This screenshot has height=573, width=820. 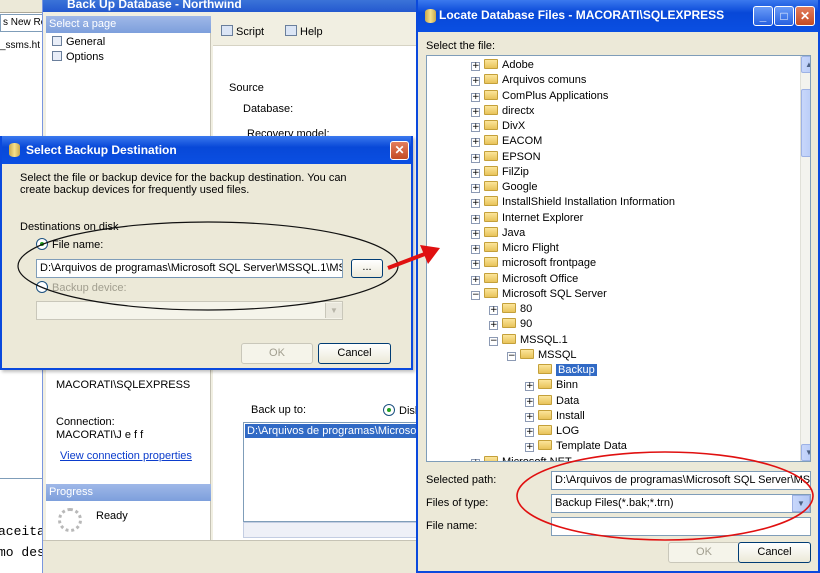 What do you see at coordinates (681, 526) in the screenshot?
I see `file-name-input` at bounding box center [681, 526].